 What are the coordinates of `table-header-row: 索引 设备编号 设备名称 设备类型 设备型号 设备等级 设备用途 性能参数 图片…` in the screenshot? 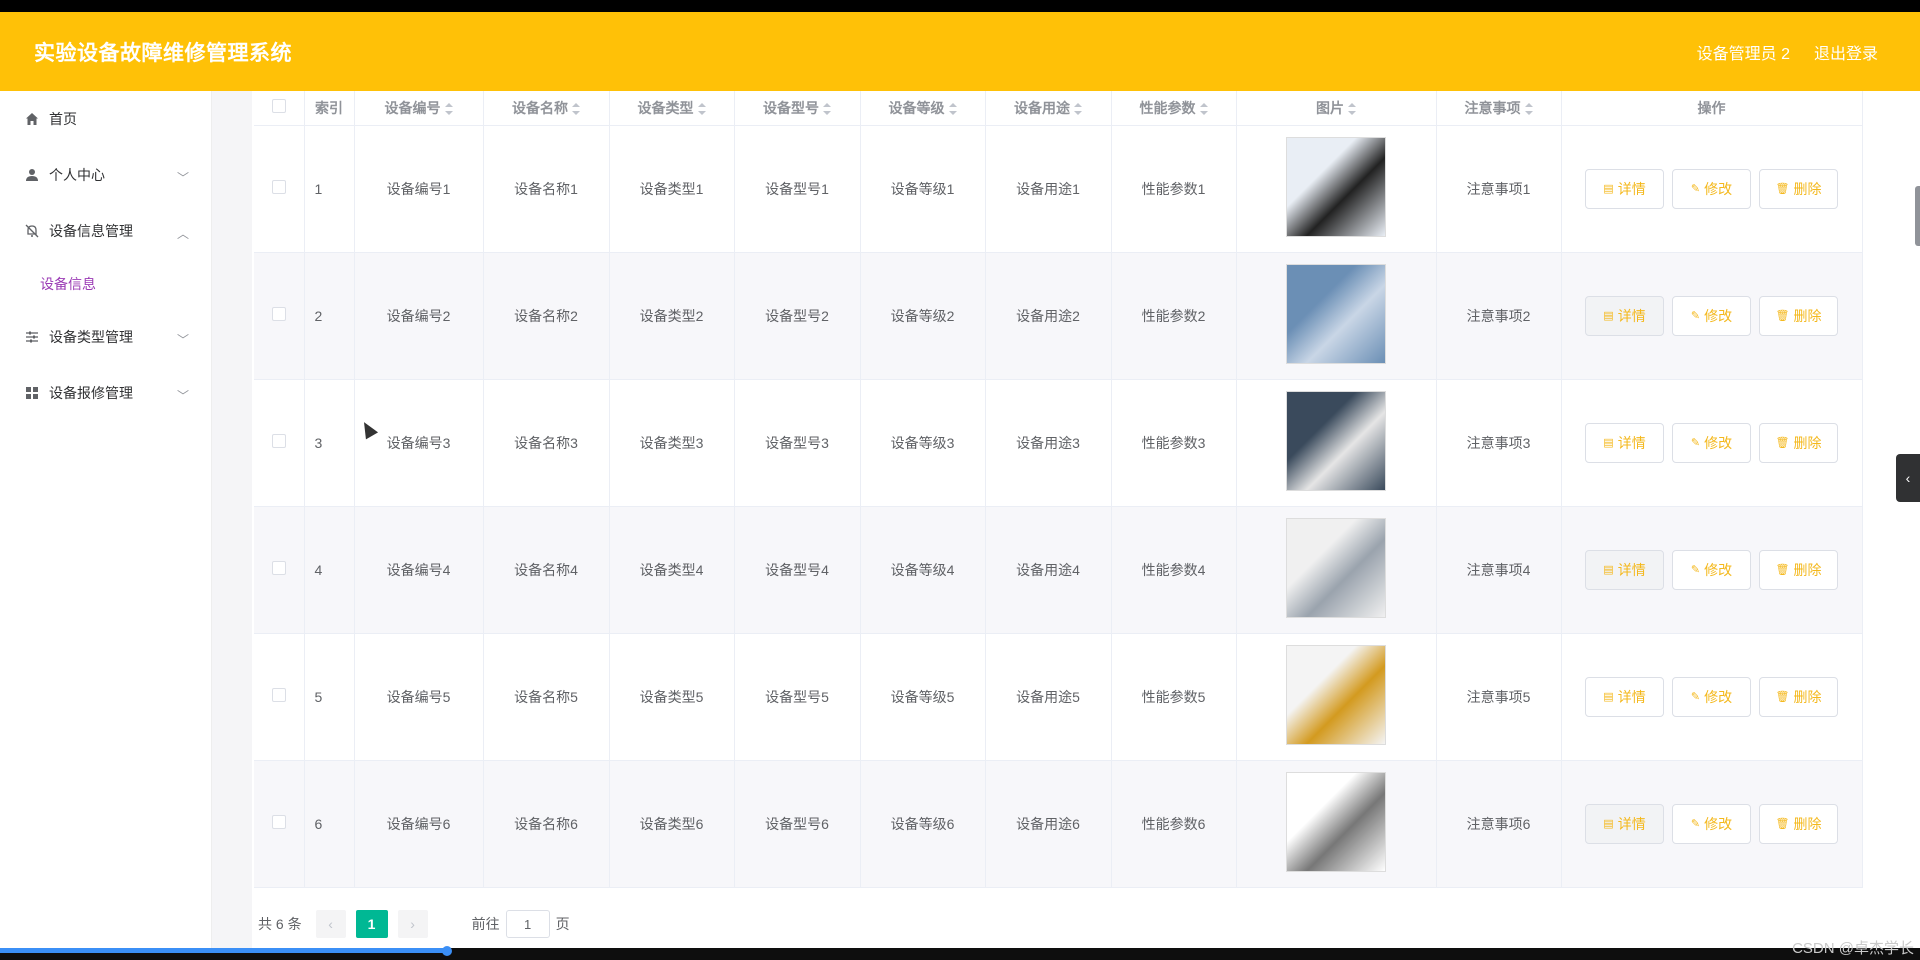 It's located at (1058, 108).